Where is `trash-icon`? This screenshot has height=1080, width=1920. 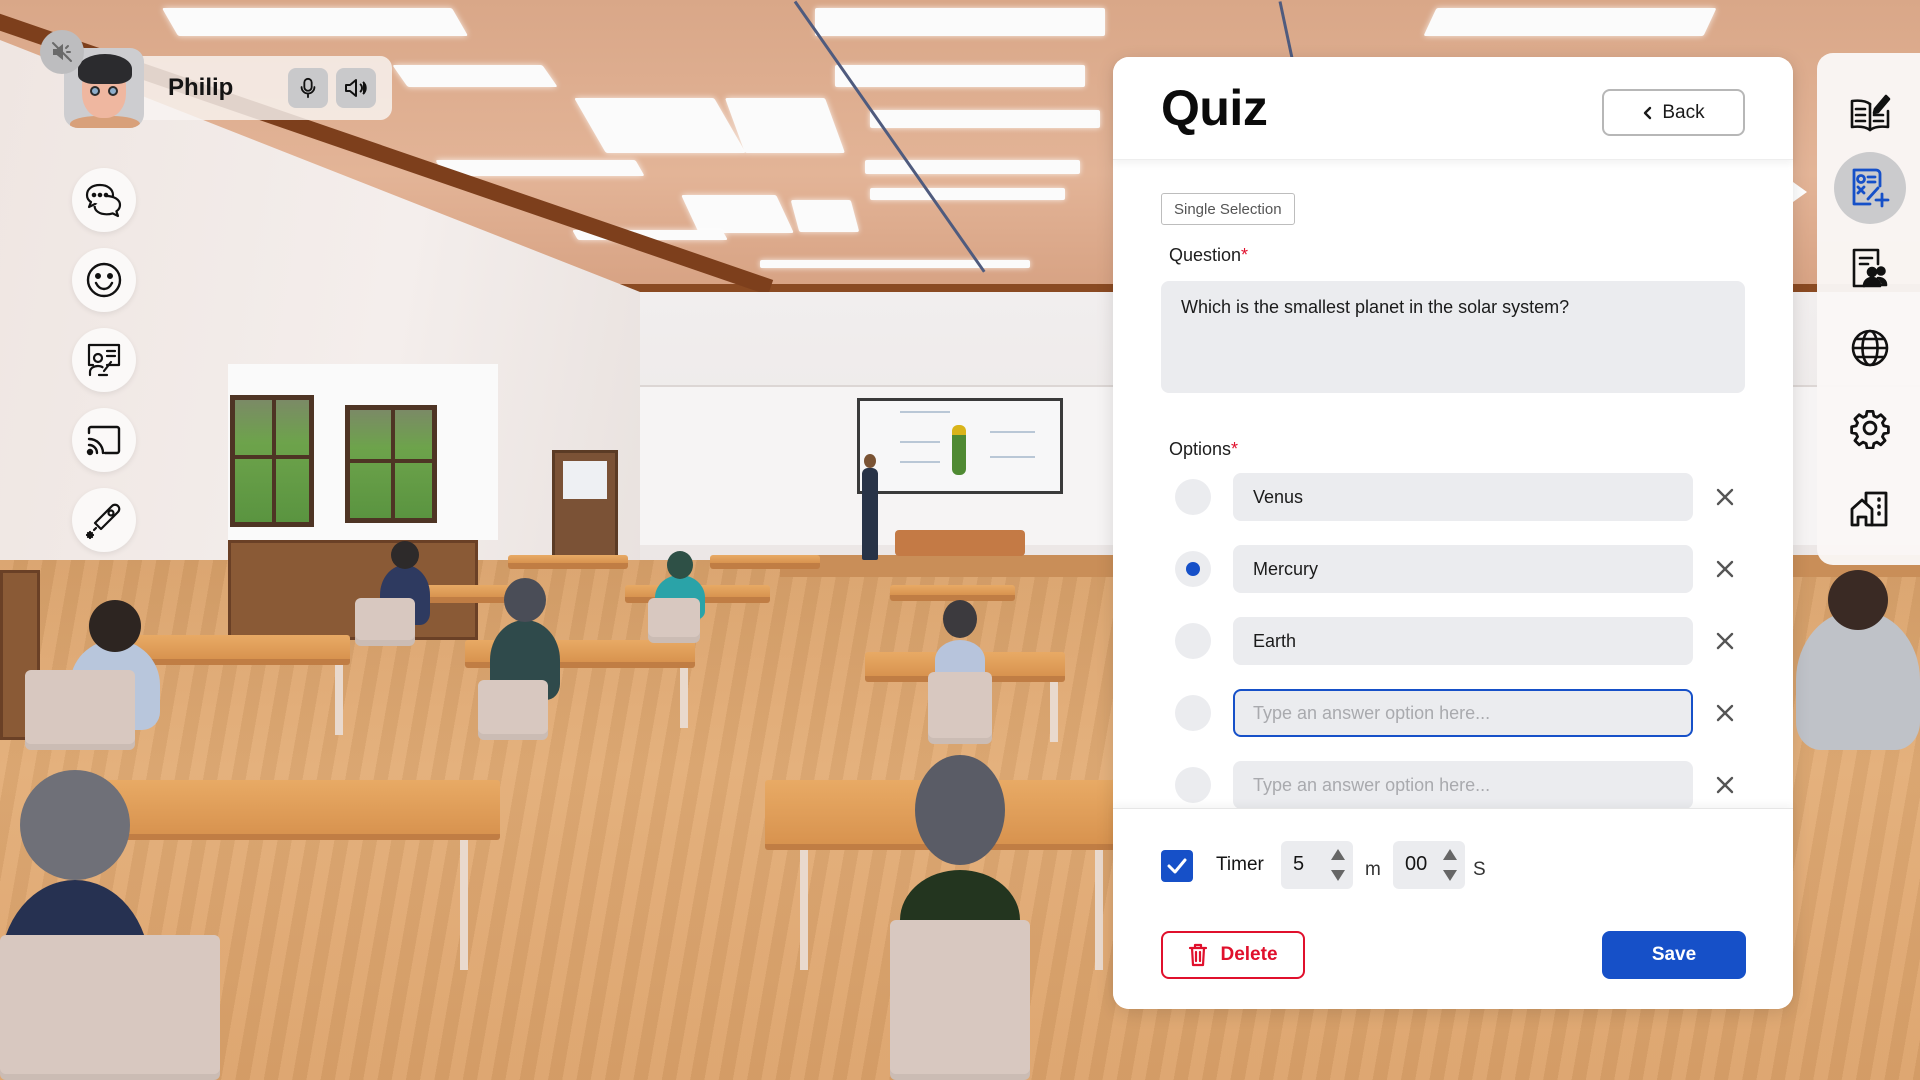
trash-icon is located at coordinates (1198, 955).